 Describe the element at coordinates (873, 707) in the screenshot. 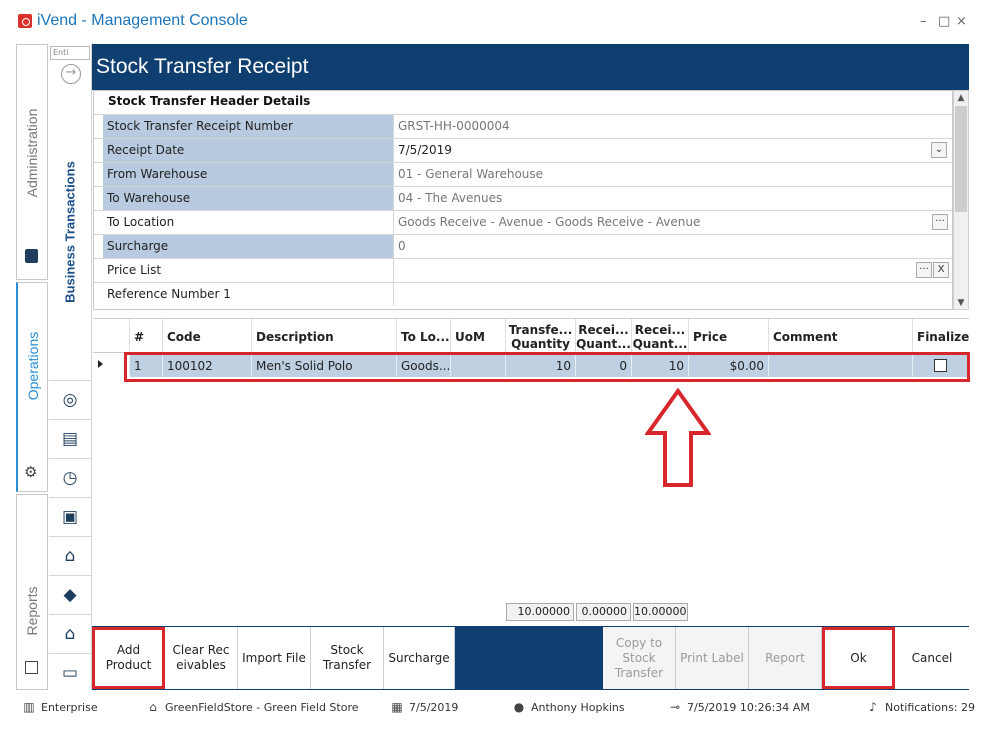

I see `bell-icon: ♪` at that location.